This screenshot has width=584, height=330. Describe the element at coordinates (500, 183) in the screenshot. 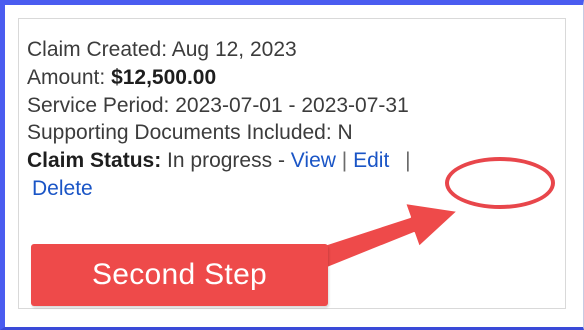

I see `edit-highlight-ellipse` at that location.